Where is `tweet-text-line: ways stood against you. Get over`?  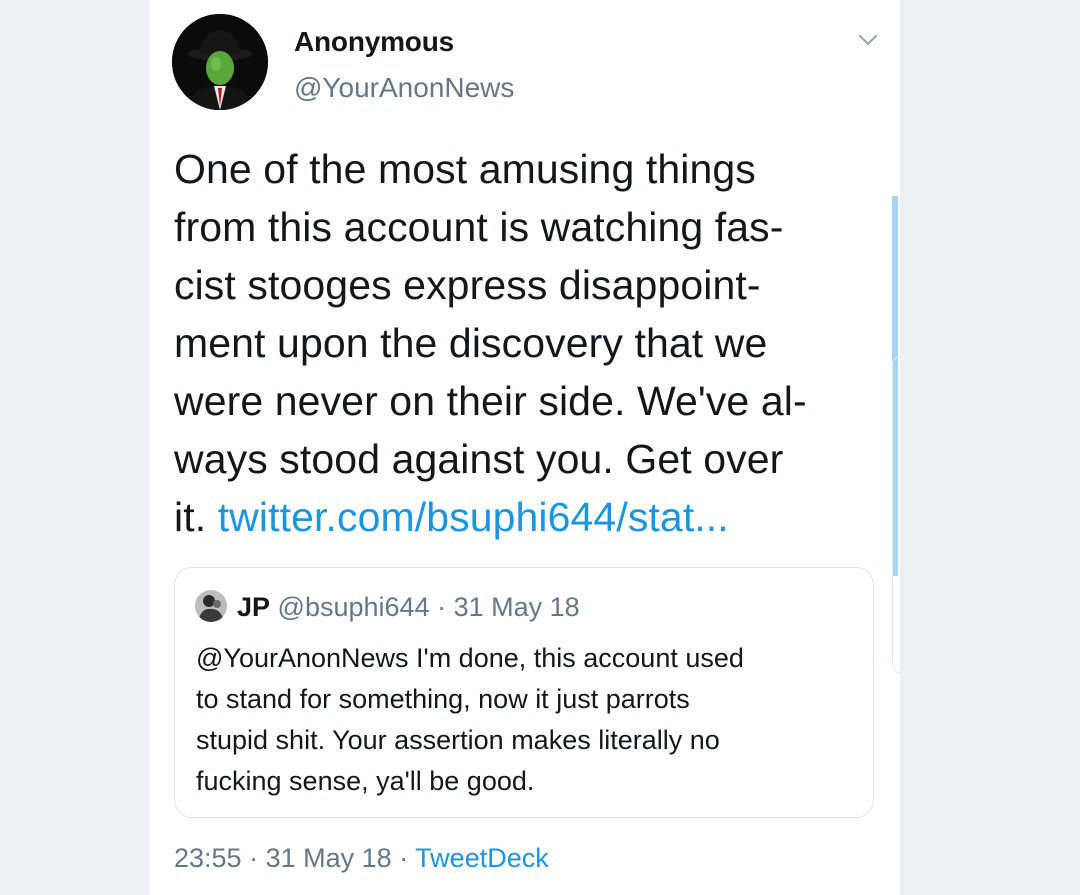
tweet-text-line: ways stood against you. Get over is located at coordinates (479, 459).